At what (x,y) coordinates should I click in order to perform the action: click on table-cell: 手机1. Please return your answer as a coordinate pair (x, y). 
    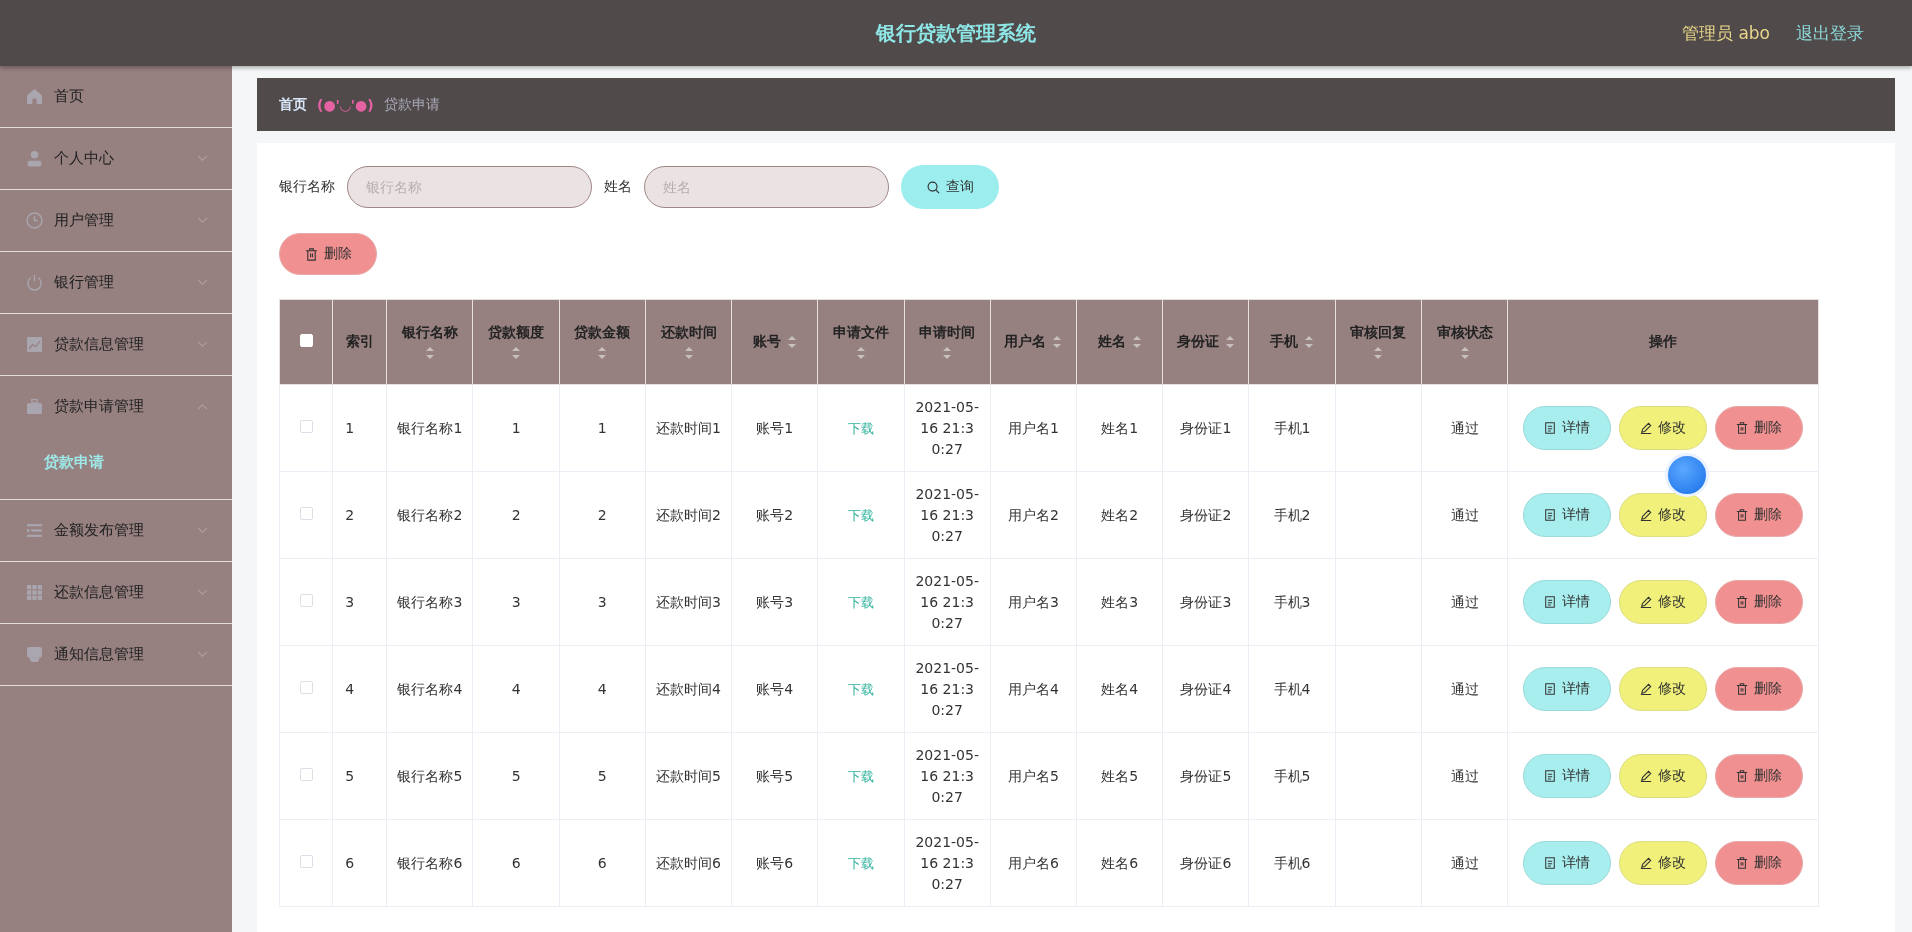
    Looking at the image, I should click on (1292, 427).